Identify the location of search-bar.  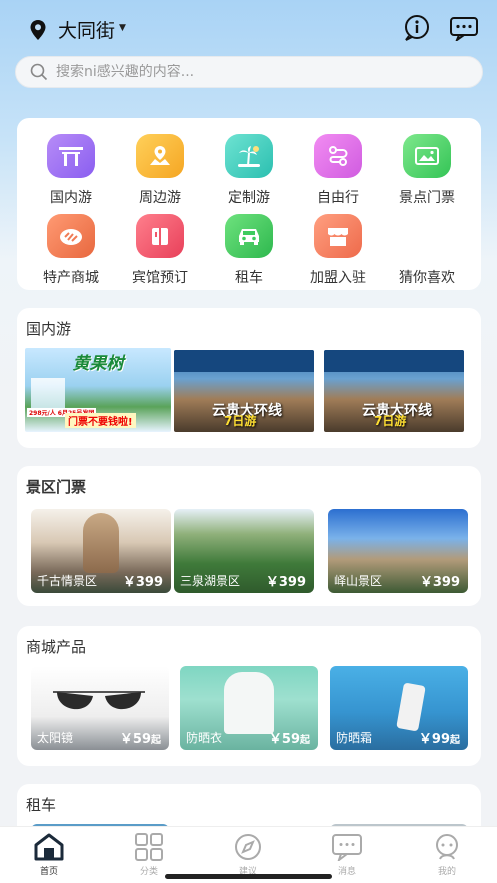
(249, 72).